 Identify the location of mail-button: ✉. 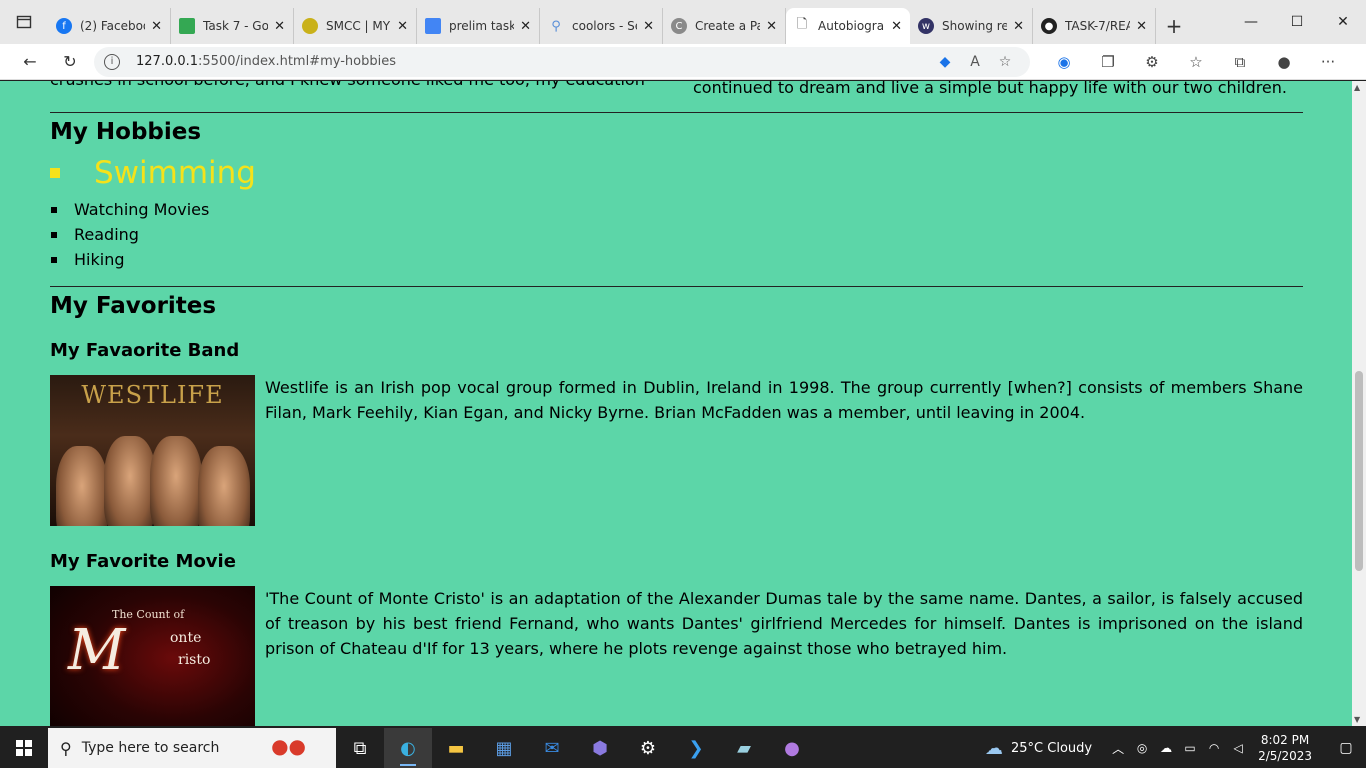
(552, 748).